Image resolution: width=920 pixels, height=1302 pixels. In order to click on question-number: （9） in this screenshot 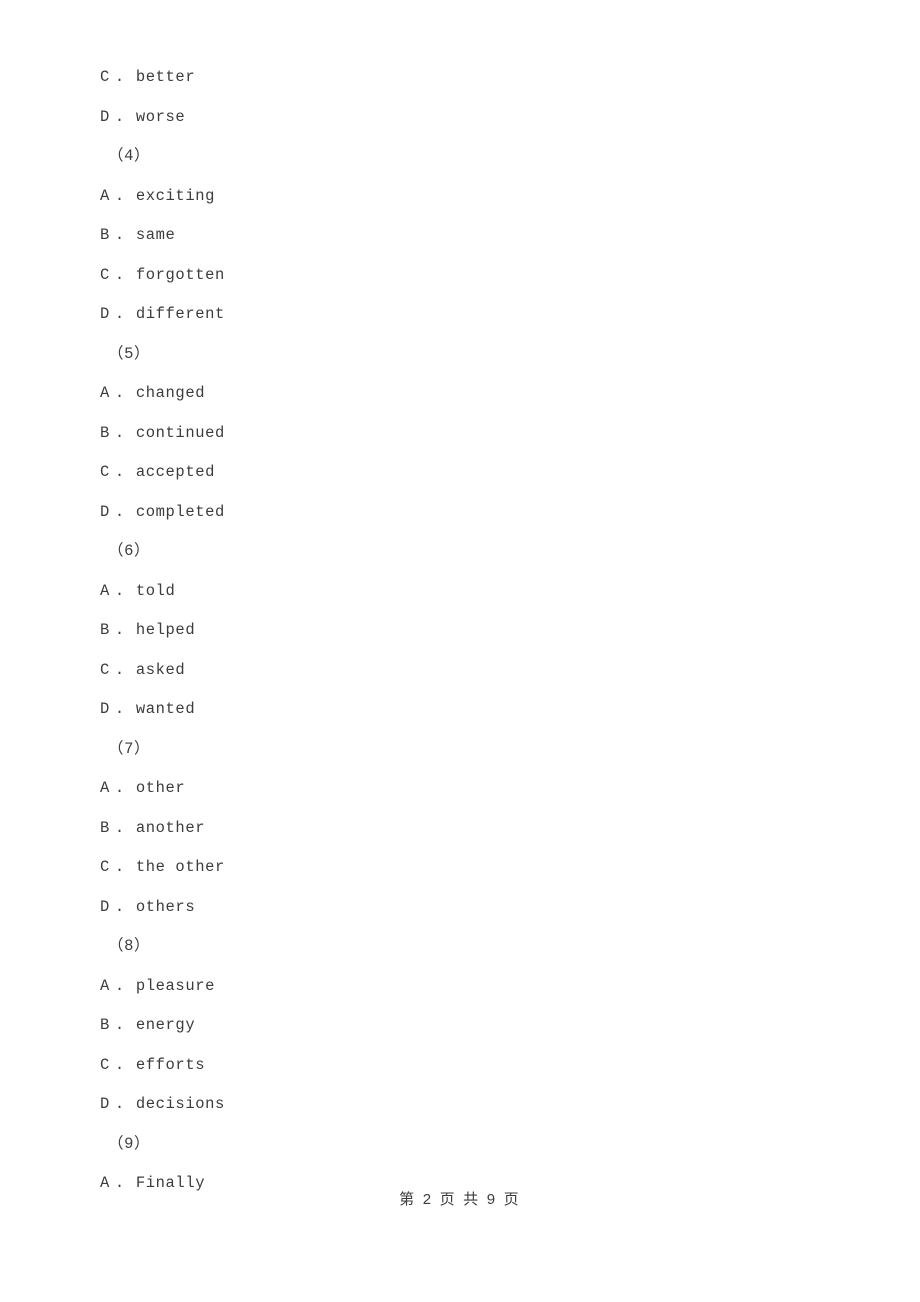, I will do `click(129, 1143)`.